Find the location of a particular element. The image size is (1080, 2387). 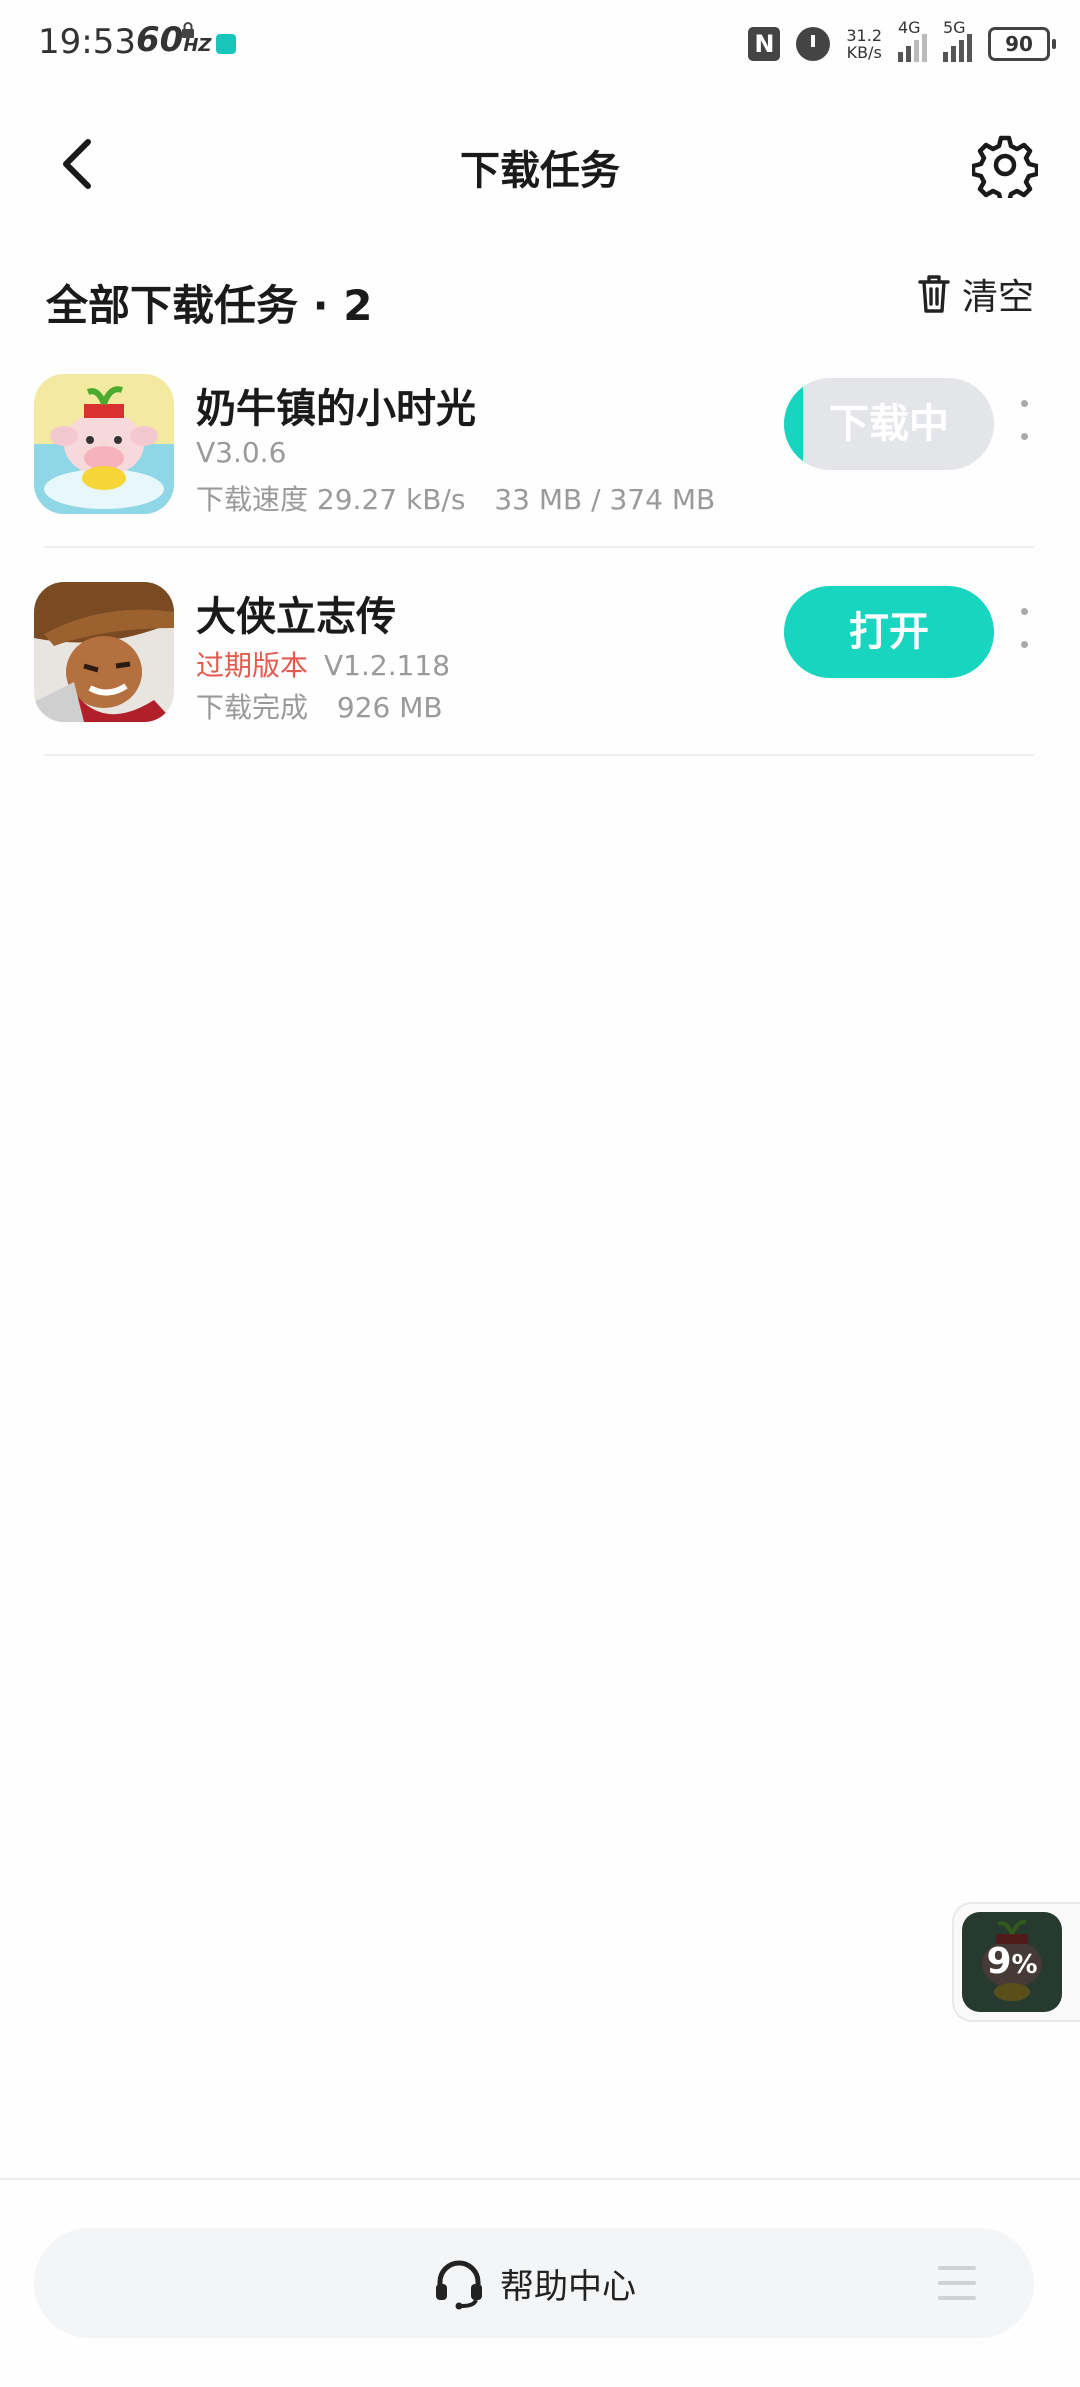

signal-5g-icon: 5G is located at coordinates (957, 40).